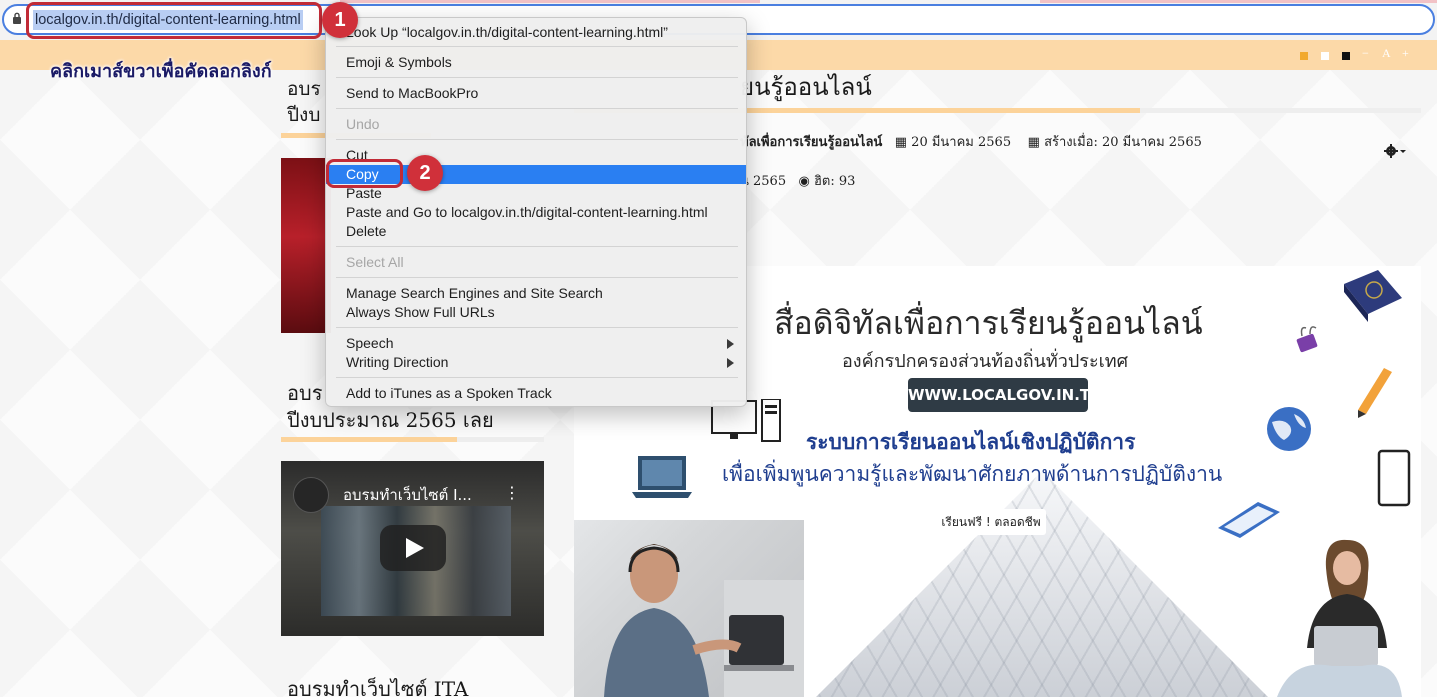 This screenshot has width=1437, height=697. What do you see at coordinates (425, 173) in the screenshot?
I see `step-badge-2: 2` at bounding box center [425, 173].